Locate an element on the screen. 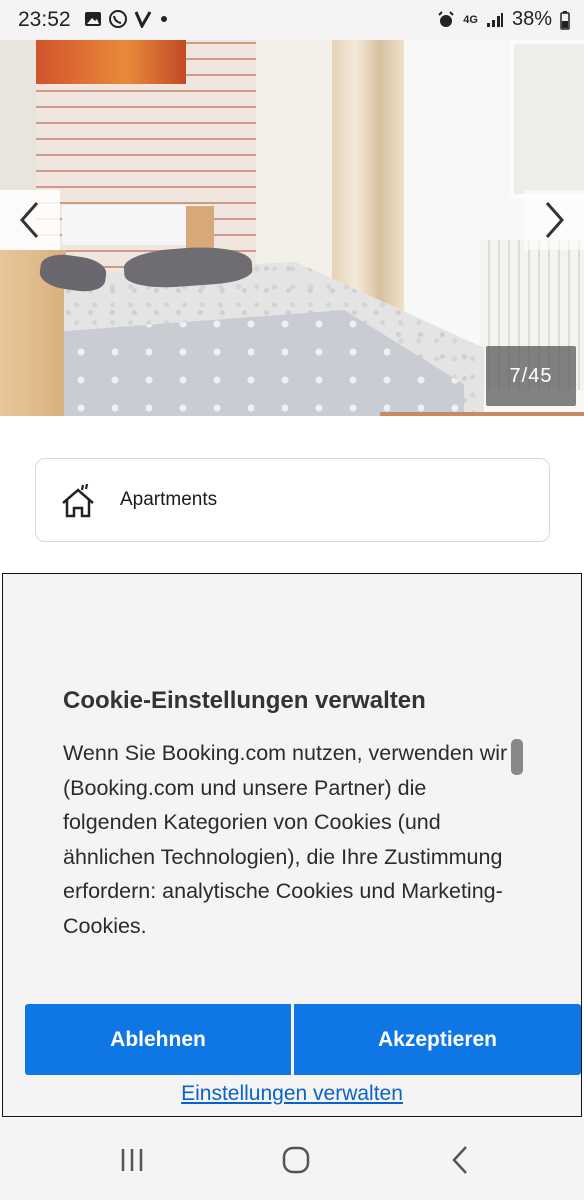 This screenshot has height=1200, width=584. property-type-label: Apartments is located at coordinates (169, 499).